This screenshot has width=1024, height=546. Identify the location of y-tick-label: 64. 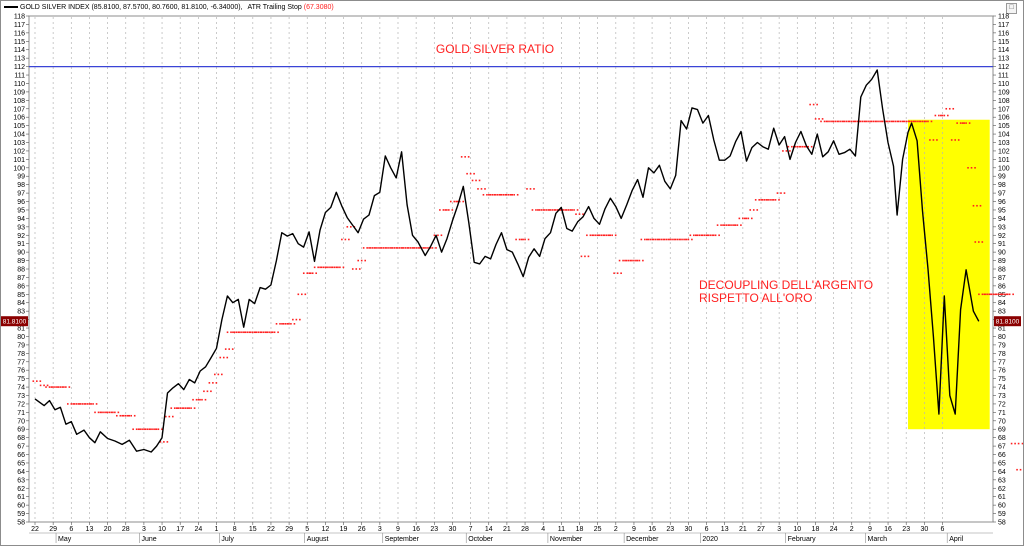
(1002, 472).